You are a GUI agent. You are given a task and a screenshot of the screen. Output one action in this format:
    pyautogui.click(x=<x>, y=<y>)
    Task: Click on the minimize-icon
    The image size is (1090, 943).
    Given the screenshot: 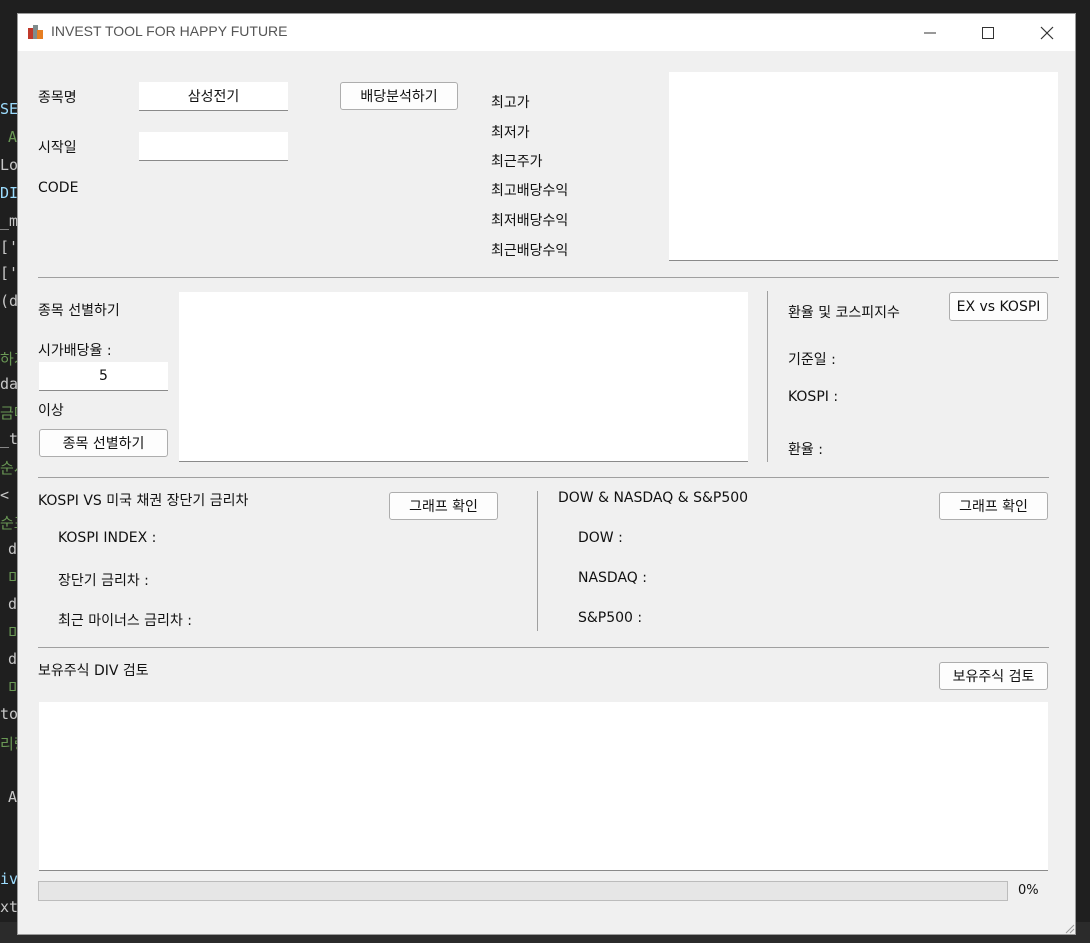 What is the action you would take?
    pyautogui.click(x=930, y=32)
    